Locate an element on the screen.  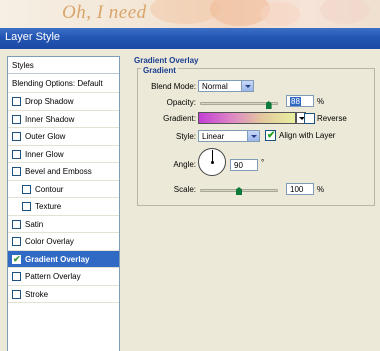
sidebar-item-label: Stroke is located at coordinates (37, 294).